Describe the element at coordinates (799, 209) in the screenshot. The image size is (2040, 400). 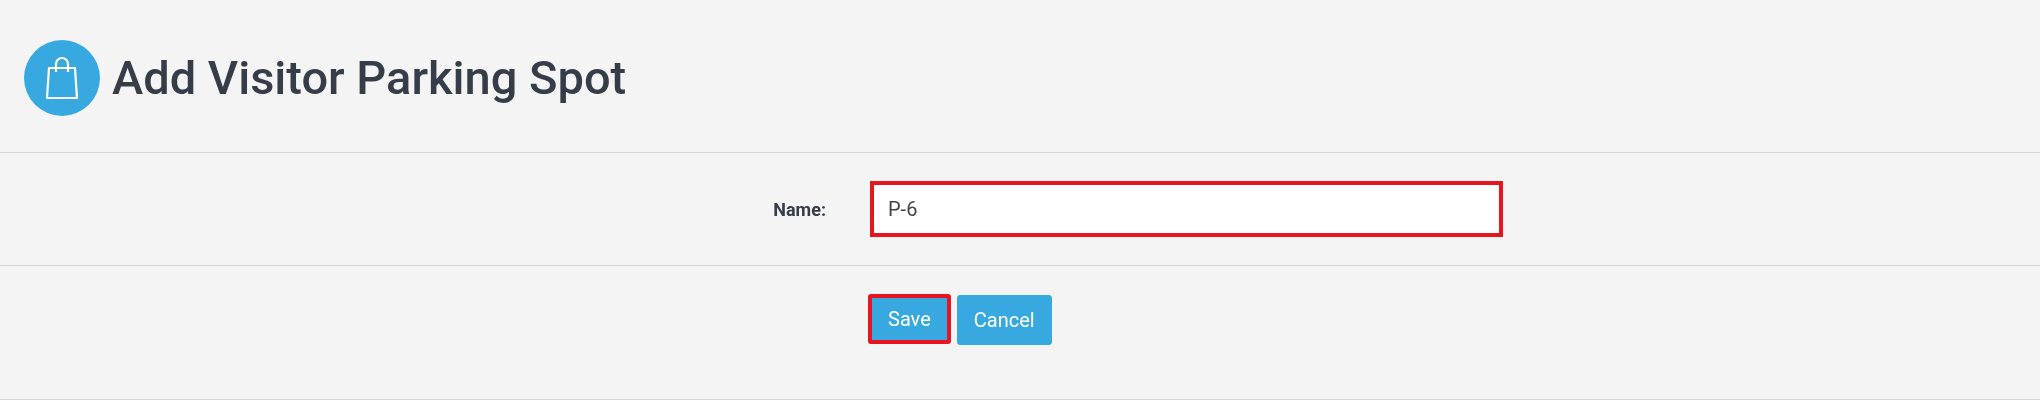
I see `field-label: Name:` at that location.